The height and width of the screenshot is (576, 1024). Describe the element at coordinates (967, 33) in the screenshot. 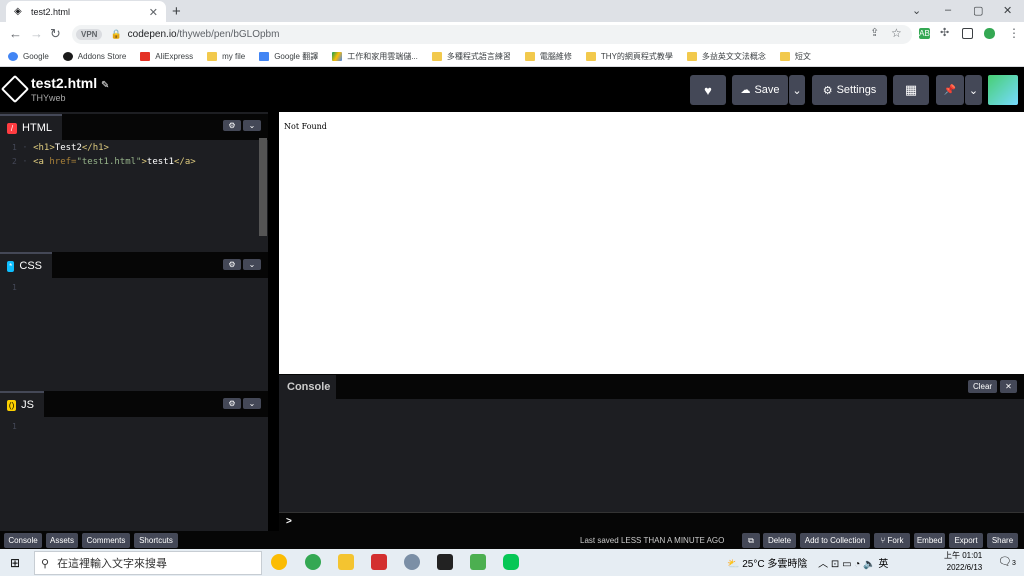

I see `side-panel-icon` at that location.